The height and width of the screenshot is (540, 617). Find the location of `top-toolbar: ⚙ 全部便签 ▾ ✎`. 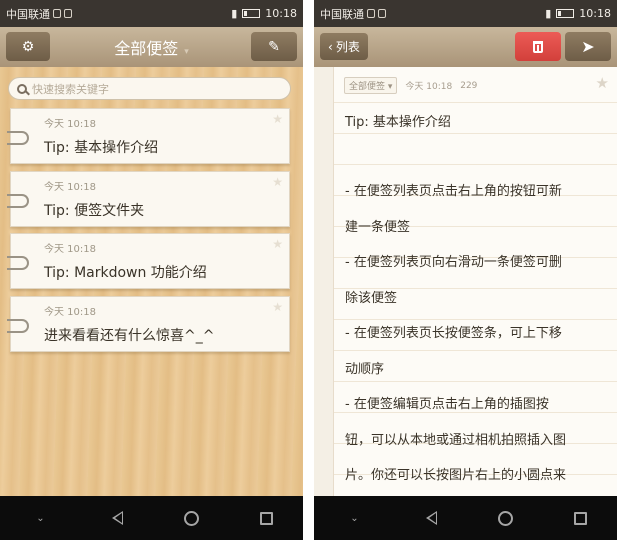

top-toolbar: ⚙ 全部便签 ▾ ✎ is located at coordinates (151, 47).